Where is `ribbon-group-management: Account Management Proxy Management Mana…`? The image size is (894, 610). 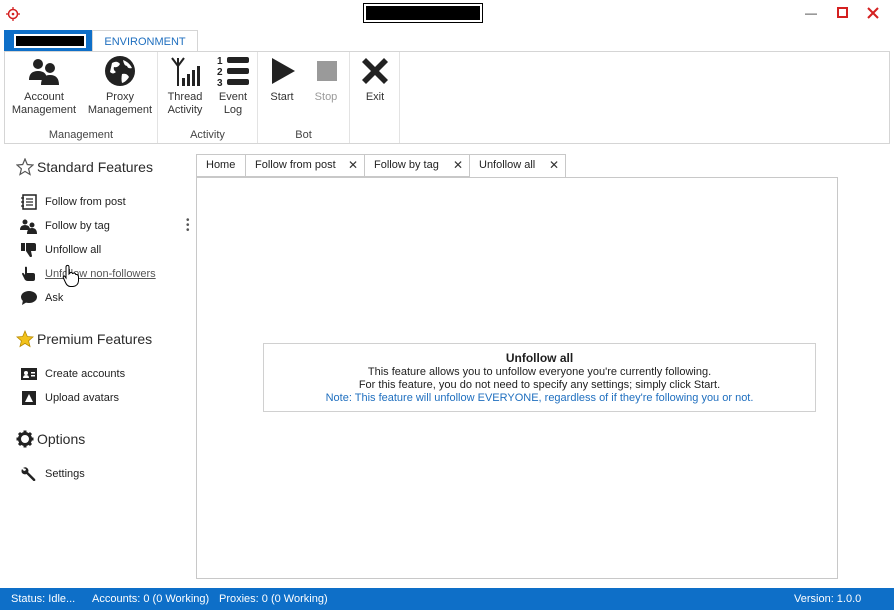
ribbon-group-management: Account Management Proxy Management Mana… is located at coordinates (81, 97).